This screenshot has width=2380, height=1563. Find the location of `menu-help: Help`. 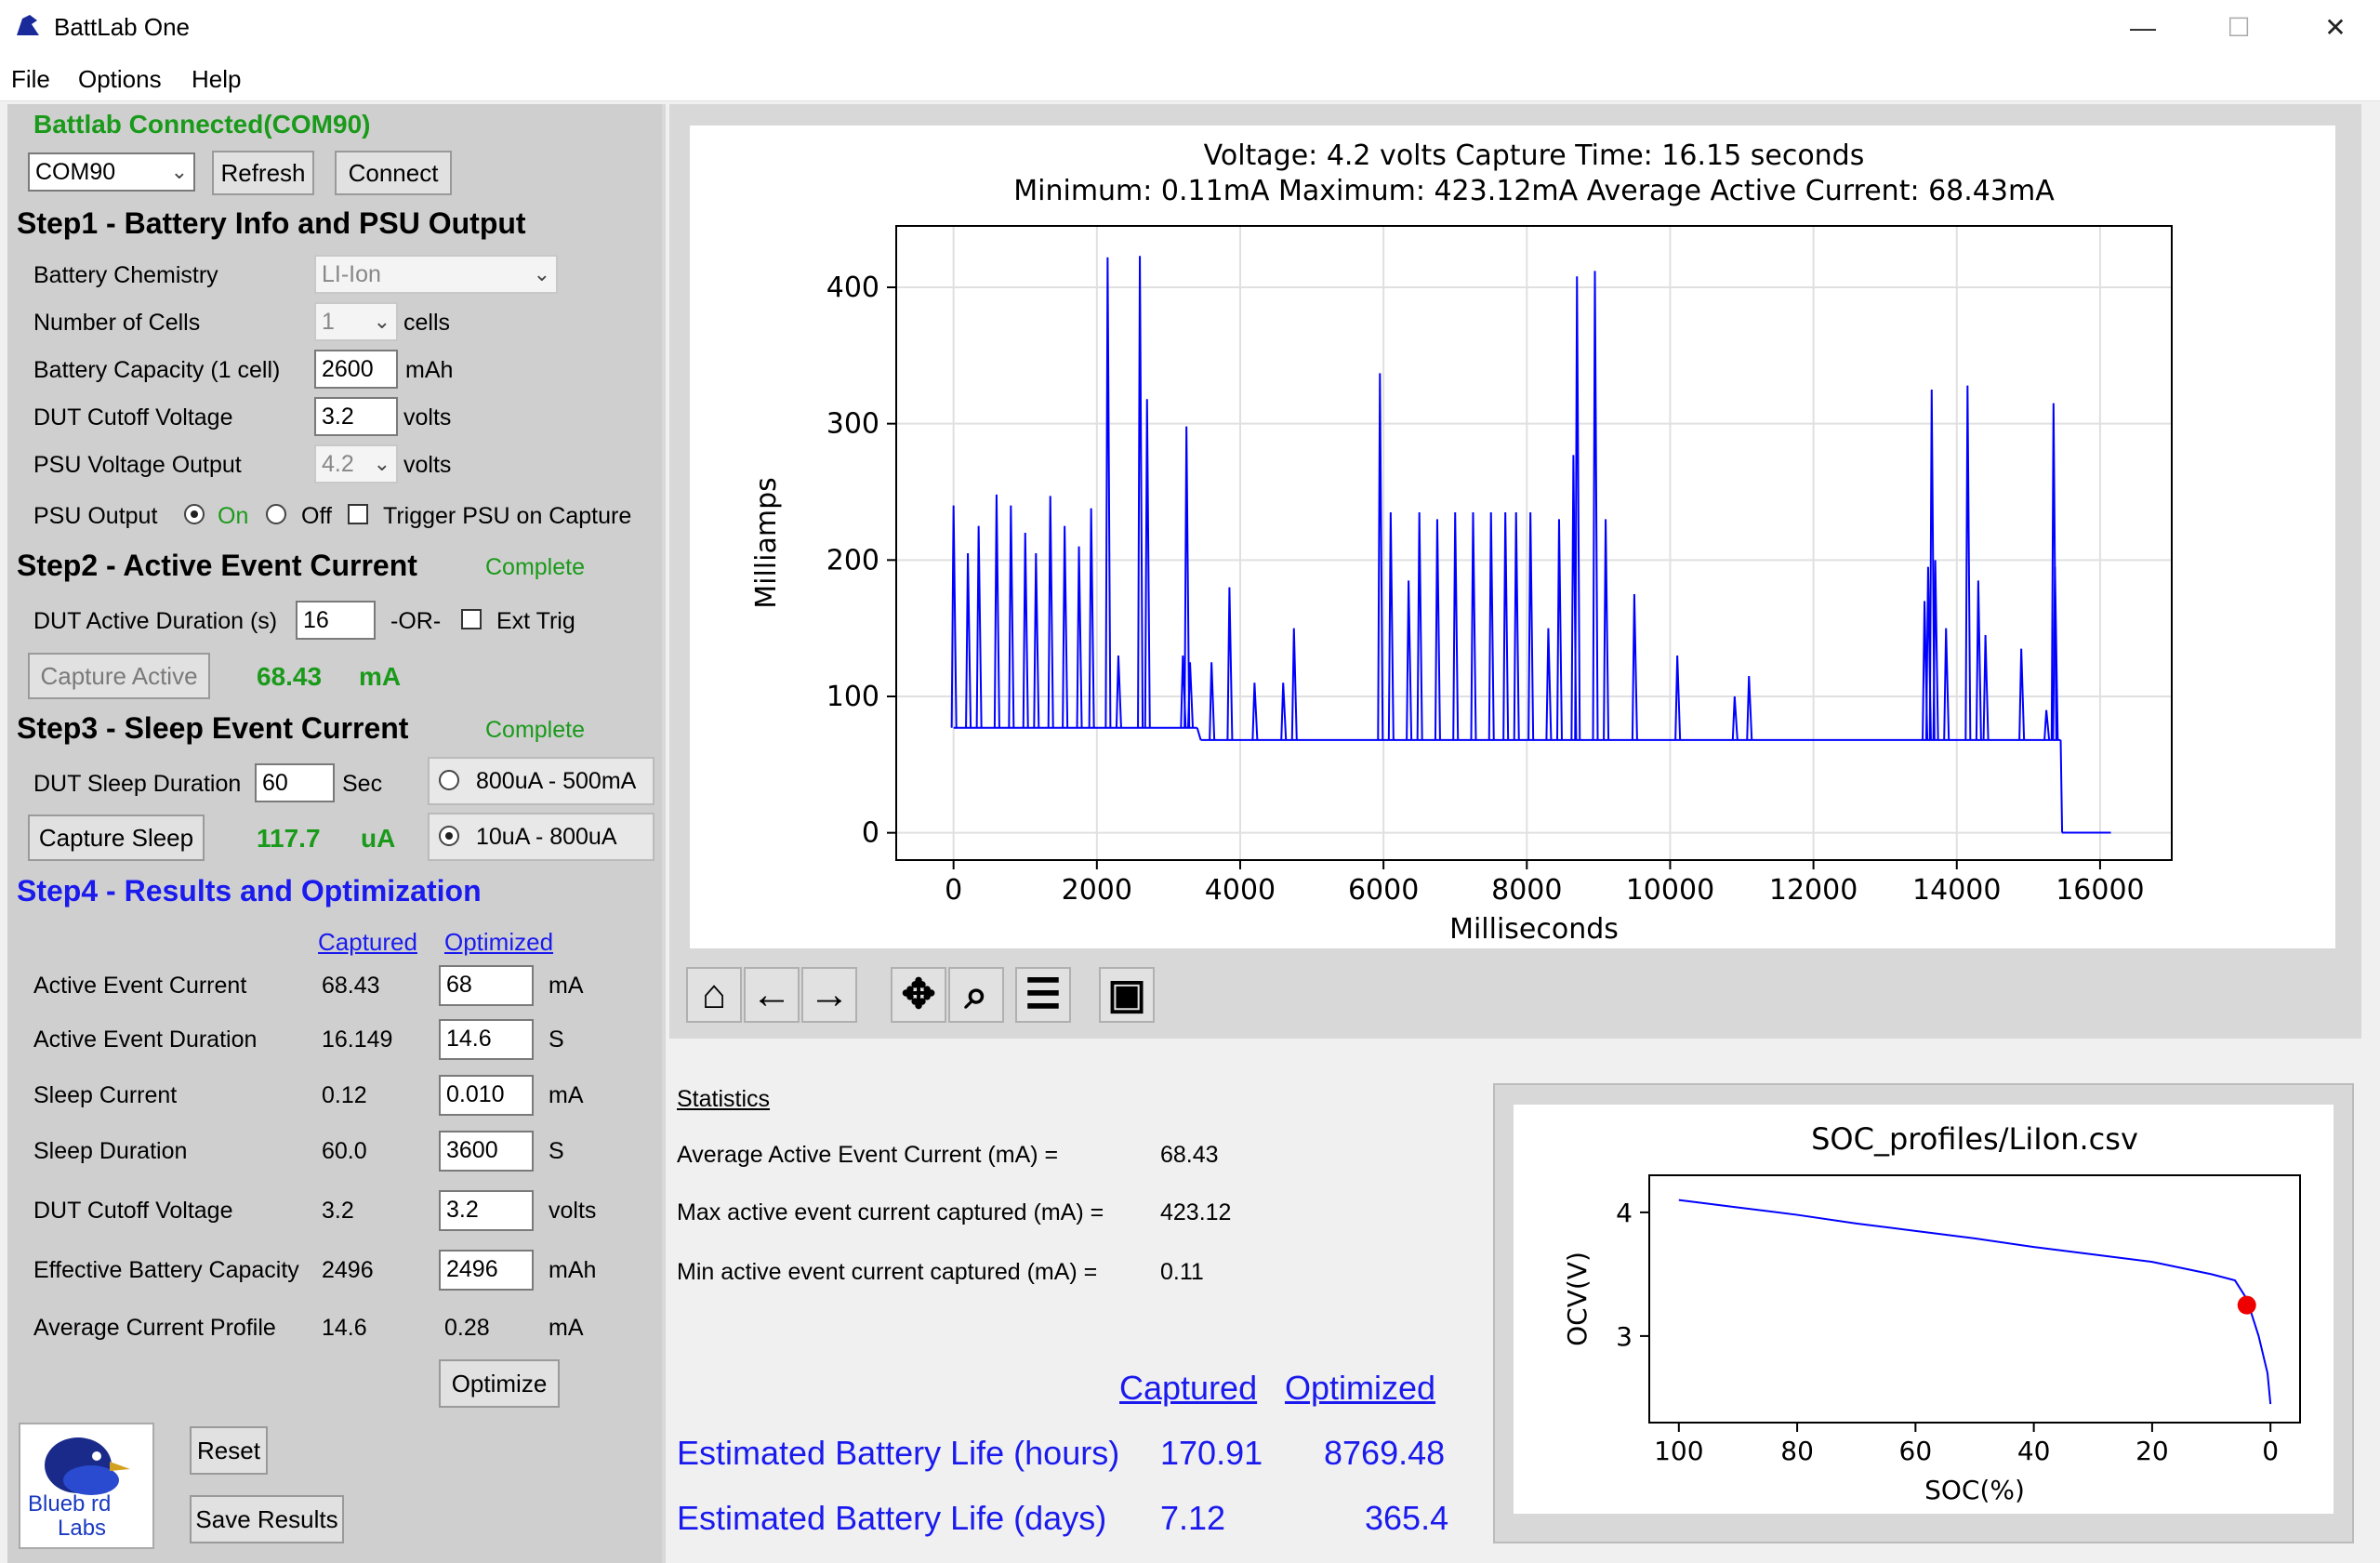

menu-help: Help is located at coordinates (216, 80).